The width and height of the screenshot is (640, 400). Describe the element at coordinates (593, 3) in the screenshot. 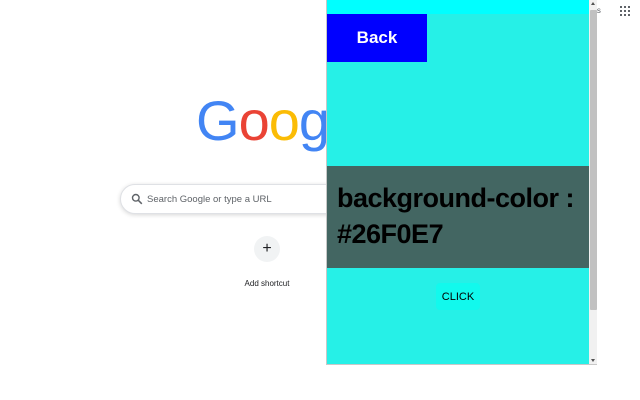

I see `scroll-up-arrow-icon` at that location.